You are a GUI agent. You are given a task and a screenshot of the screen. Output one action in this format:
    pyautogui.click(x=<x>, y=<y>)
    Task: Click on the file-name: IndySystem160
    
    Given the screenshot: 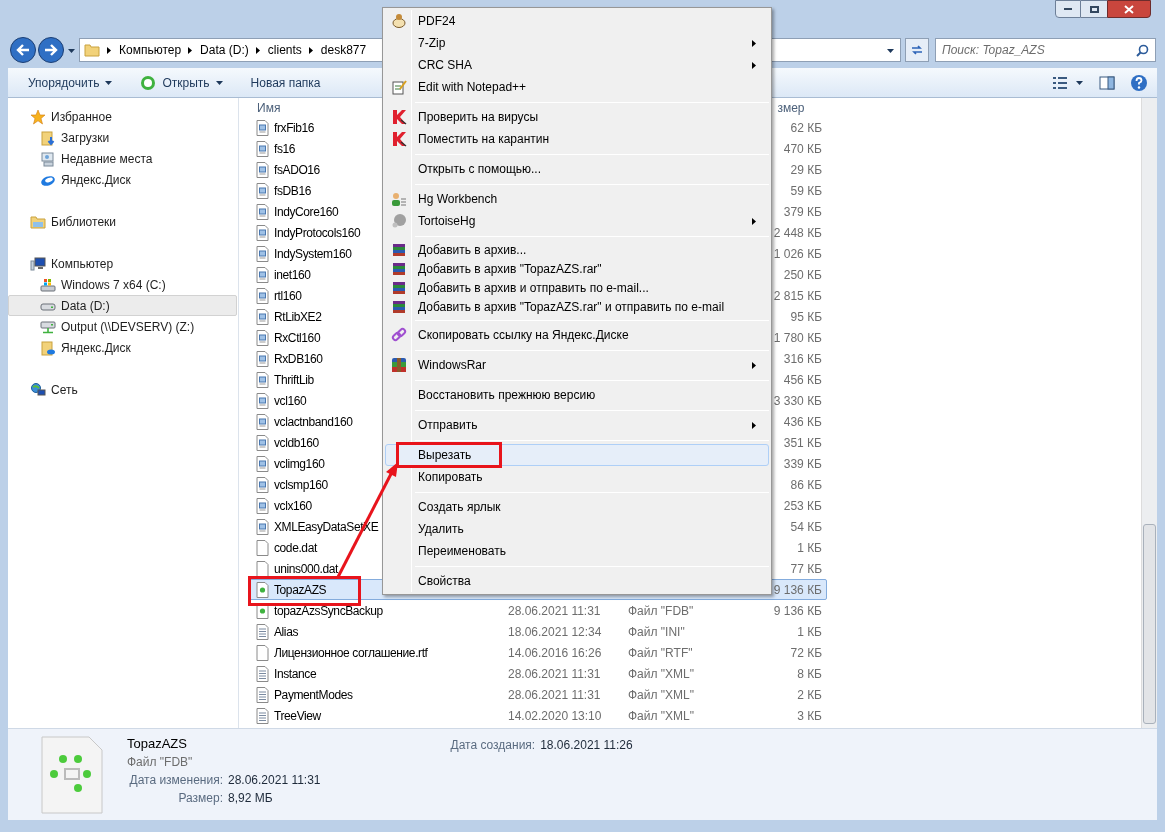 What is the action you would take?
    pyautogui.click(x=313, y=254)
    